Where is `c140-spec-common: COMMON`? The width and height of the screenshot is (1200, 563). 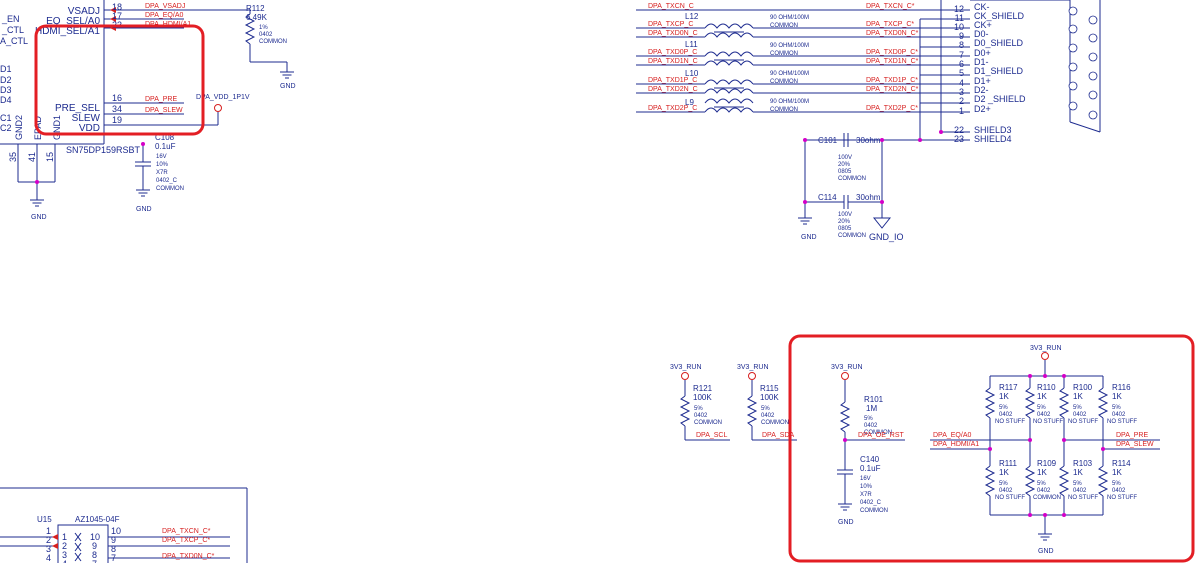
c140-spec-common: COMMON is located at coordinates (874, 511).